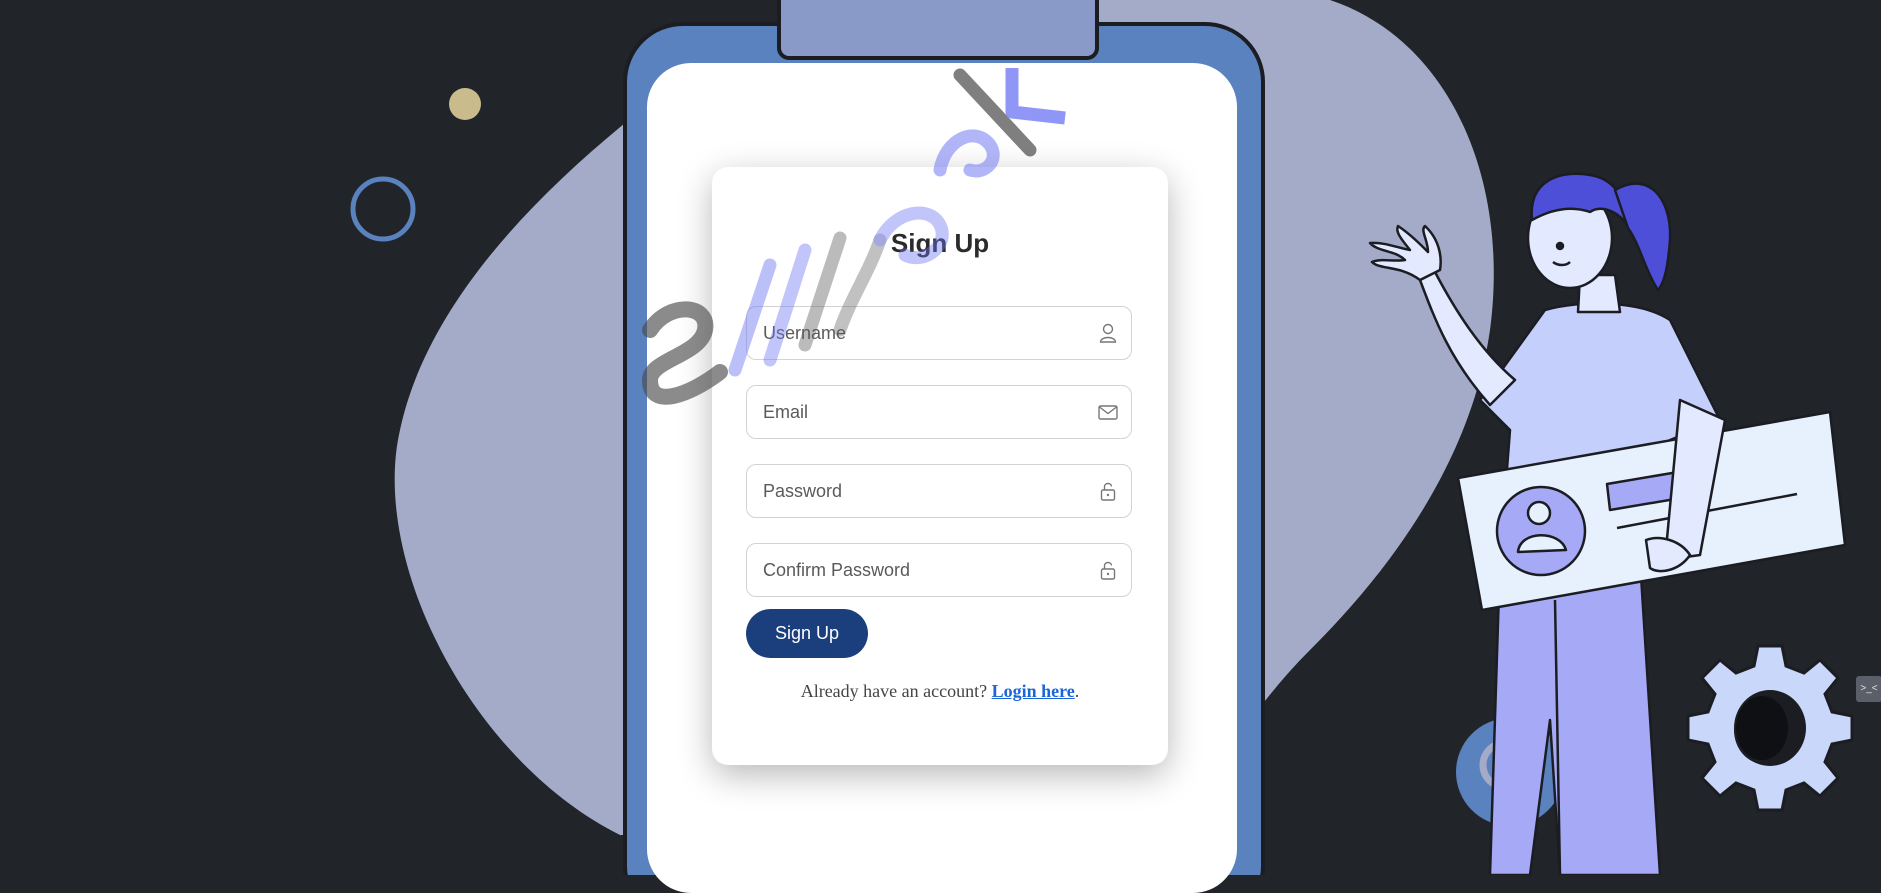 The image size is (1881, 893). What do you see at coordinates (807, 633) in the screenshot?
I see `signup-button: Sign Up` at bounding box center [807, 633].